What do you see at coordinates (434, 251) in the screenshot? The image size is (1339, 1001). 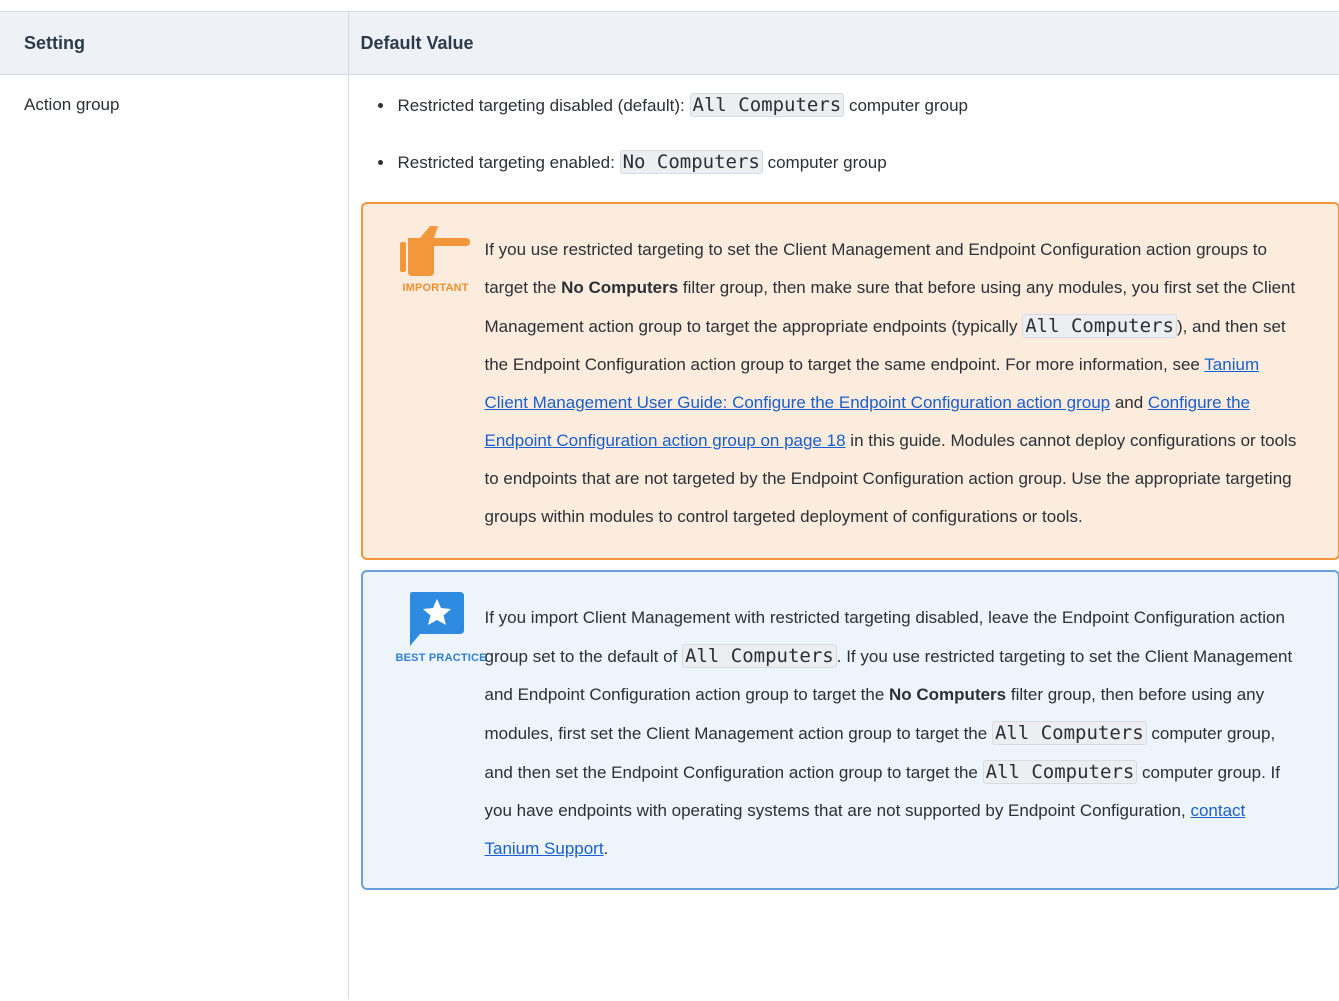 I see `pointing-hand-icon` at bounding box center [434, 251].